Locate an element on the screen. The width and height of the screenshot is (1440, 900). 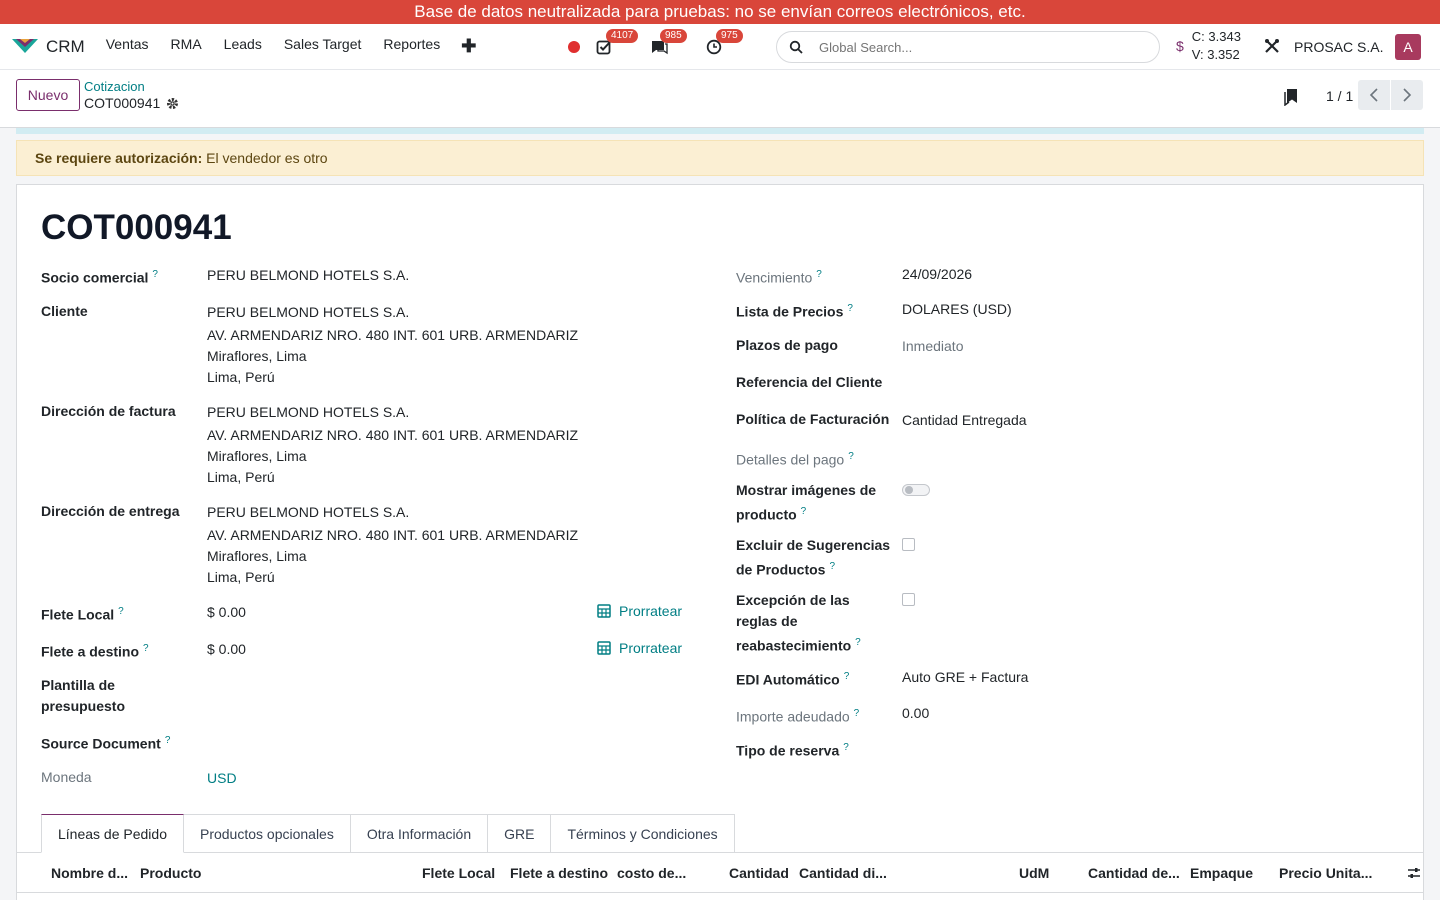
menu-item-ventas: Ventas is located at coordinates (127, 46).